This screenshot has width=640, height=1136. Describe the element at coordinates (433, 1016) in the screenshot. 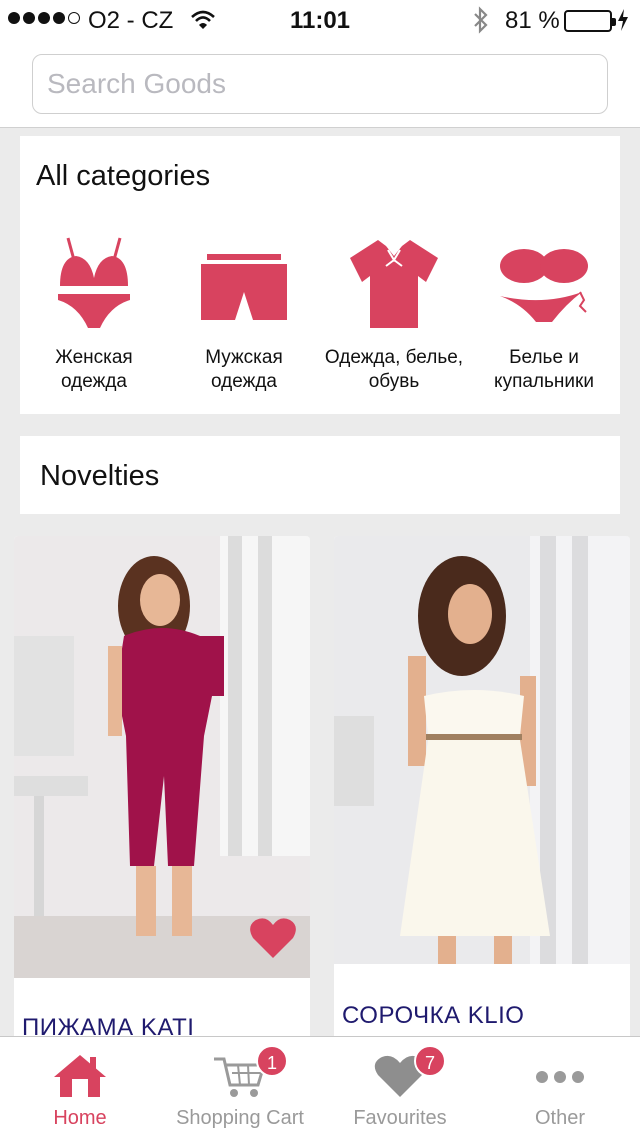

I see `product-name: СОРОЧКА KLIO` at that location.